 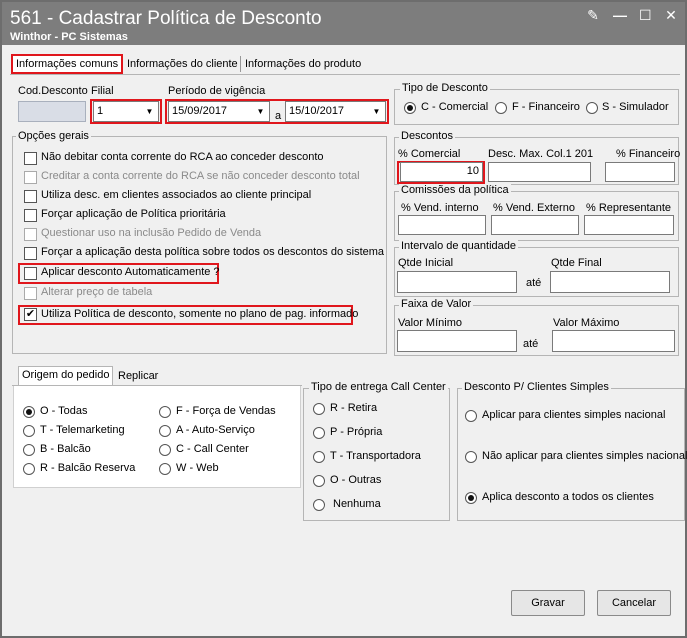 What do you see at coordinates (645, 15) in the screenshot?
I see `maximize-icon: ☐` at bounding box center [645, 15].